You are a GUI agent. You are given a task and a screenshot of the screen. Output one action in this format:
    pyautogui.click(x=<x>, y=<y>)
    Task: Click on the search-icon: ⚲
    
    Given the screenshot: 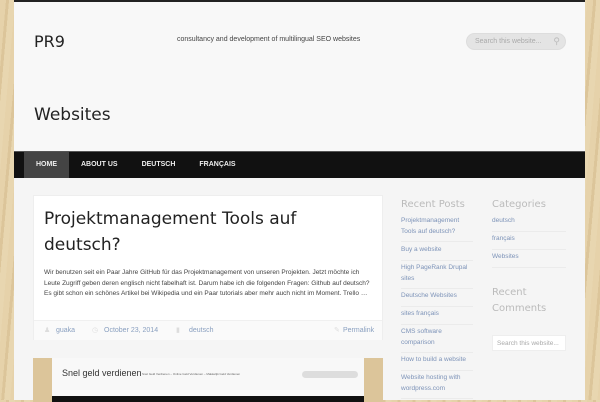 What is the action you would take?
    pyautogui.click(x=556, y=41)
    